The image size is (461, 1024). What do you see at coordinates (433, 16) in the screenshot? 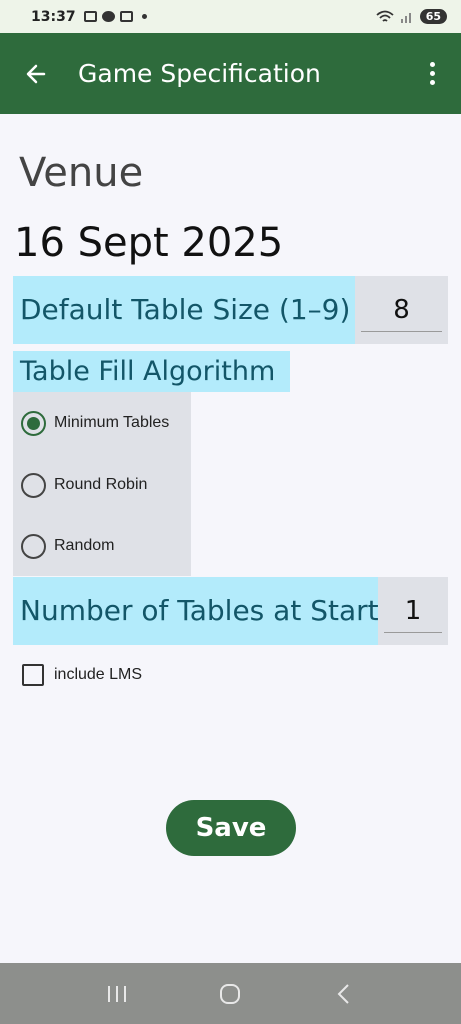
I see `battery-indicator: 65` at bounding box center [433, 16].